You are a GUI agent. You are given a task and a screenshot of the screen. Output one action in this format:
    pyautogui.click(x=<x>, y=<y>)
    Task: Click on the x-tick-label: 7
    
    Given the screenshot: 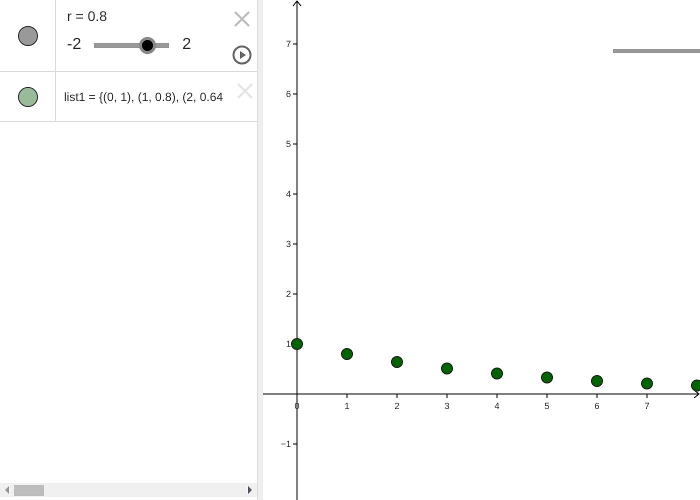 What is the action you would take?
    pyautogui.click(x=647, y=406)
    